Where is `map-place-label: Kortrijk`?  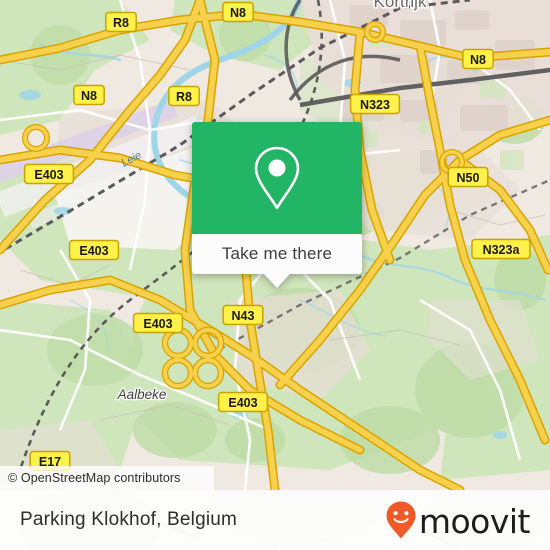 map-place-label: Kortrijk is located at coordinates (400, 5).